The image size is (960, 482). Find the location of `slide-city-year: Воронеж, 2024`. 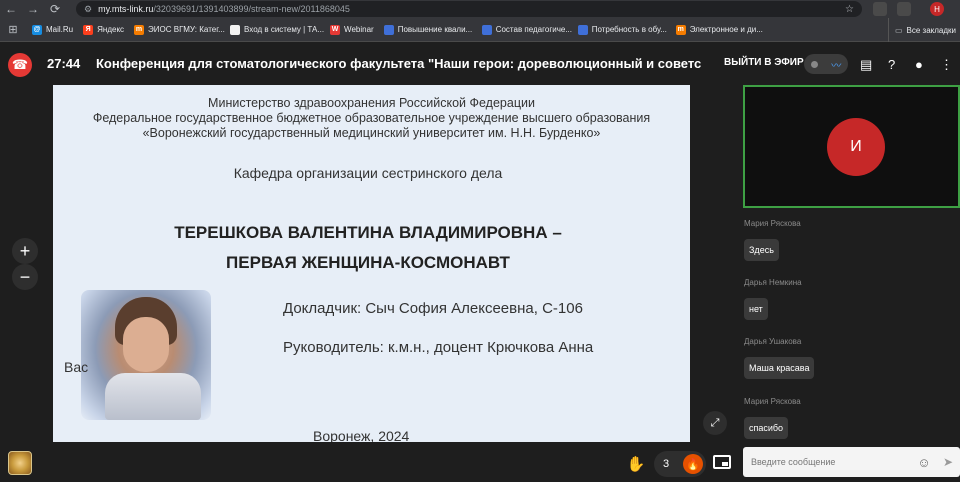

slide-city-year: Воронеж, 2024 is located at coordinates (361, 435).